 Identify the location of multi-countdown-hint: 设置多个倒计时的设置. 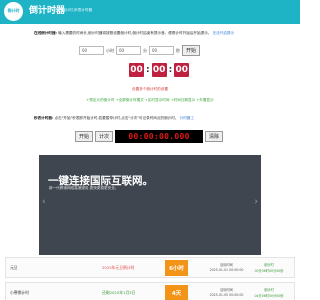
(150, 89).